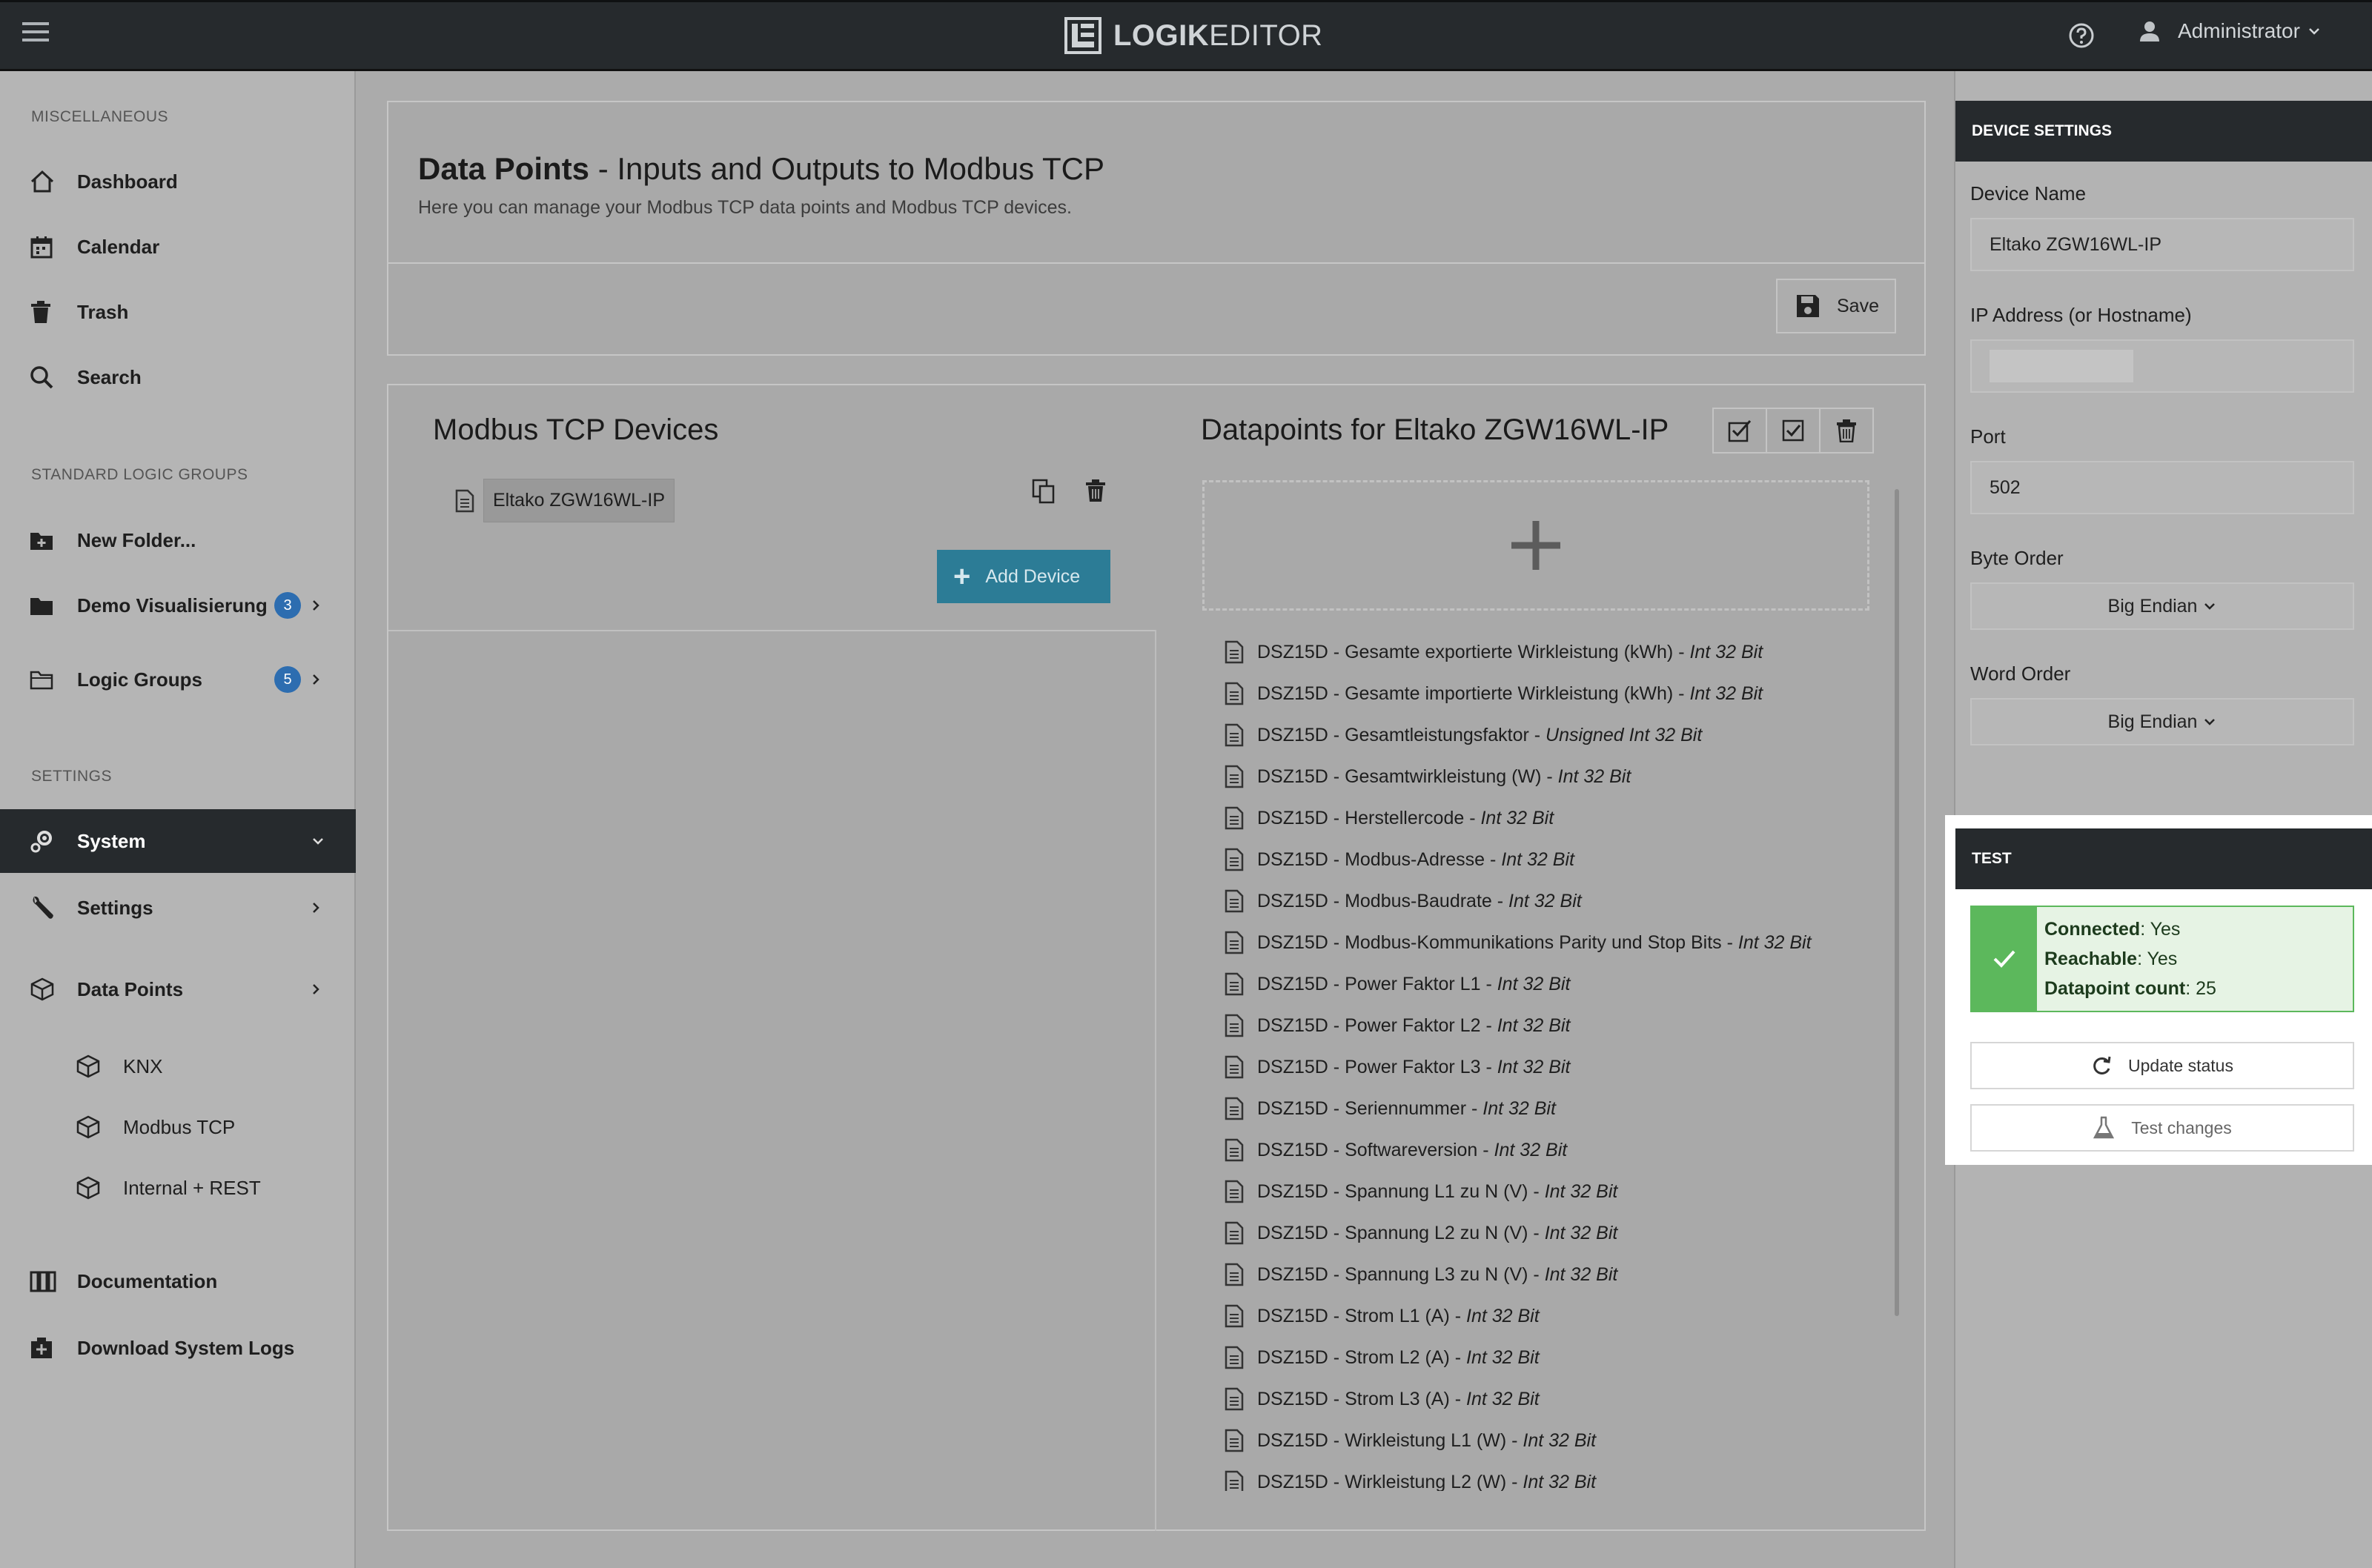 This screenshot has width=2372, height=1568. Describe the element at coordinates (1558, 1150) in the screenshot. I see `datapoint-list-item: DSZ15D - Softwareversion - Int 32 Bit` at that location.